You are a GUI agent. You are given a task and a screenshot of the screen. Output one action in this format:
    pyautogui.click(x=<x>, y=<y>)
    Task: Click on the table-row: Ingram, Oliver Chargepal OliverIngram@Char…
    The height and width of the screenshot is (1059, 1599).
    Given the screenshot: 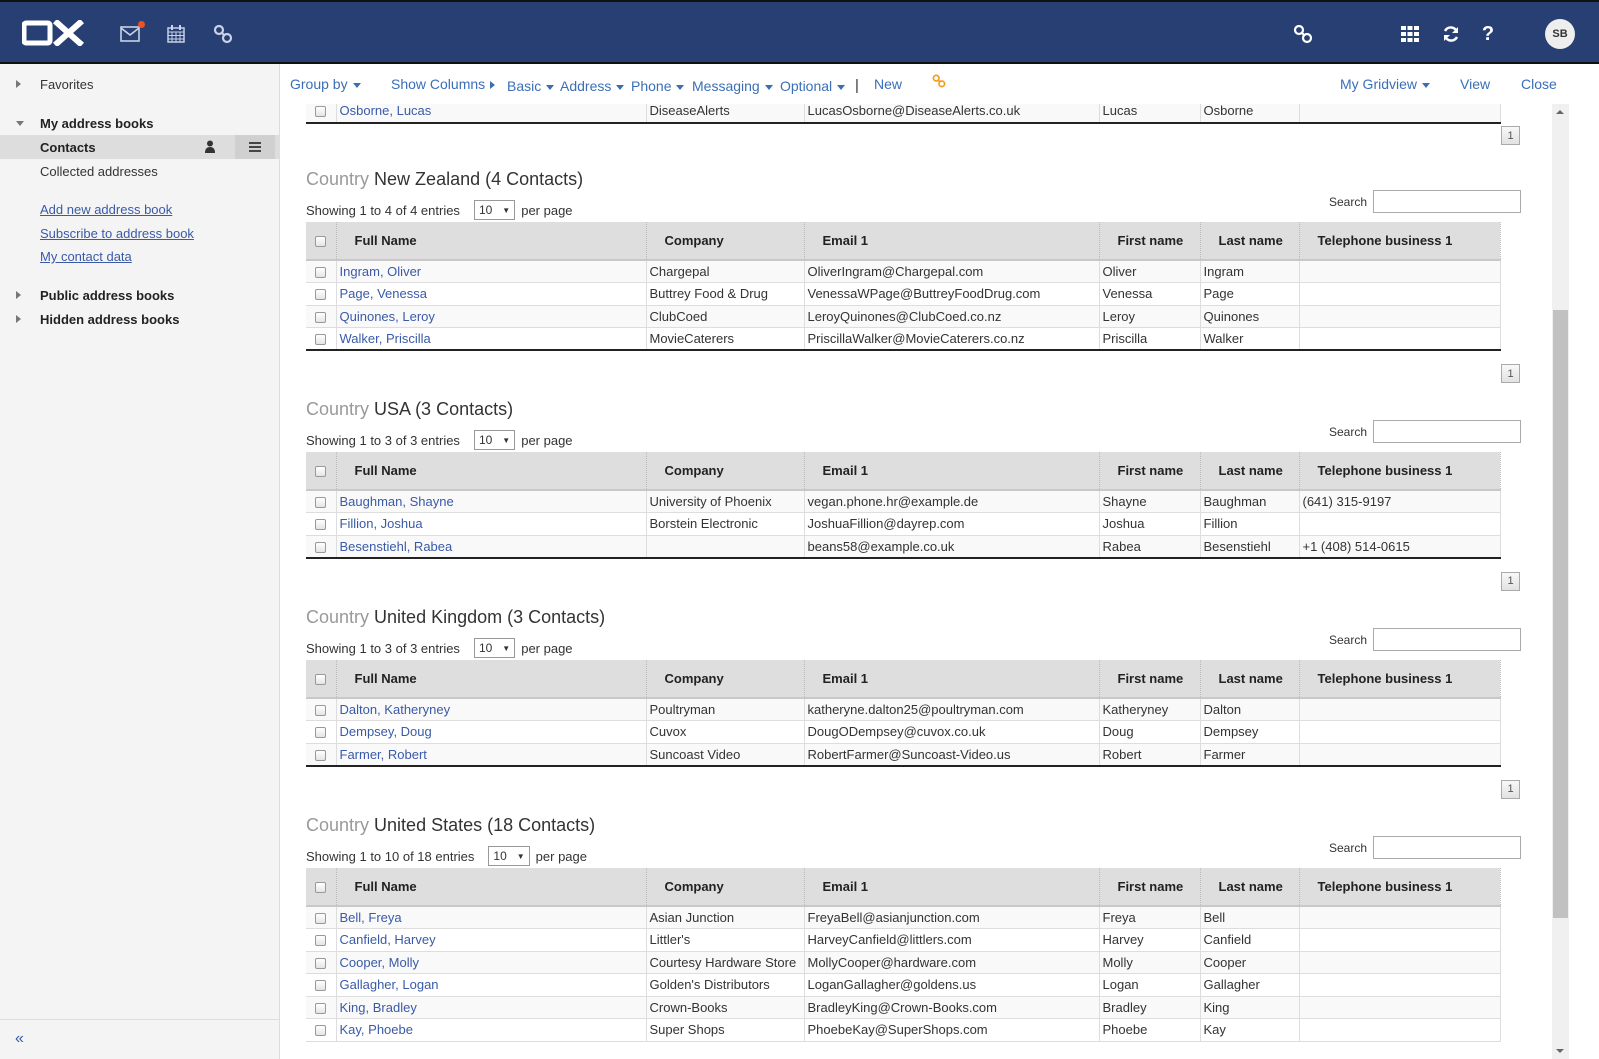 What is the action you would take?
    pyautogui.click(x=903, y=271)
    